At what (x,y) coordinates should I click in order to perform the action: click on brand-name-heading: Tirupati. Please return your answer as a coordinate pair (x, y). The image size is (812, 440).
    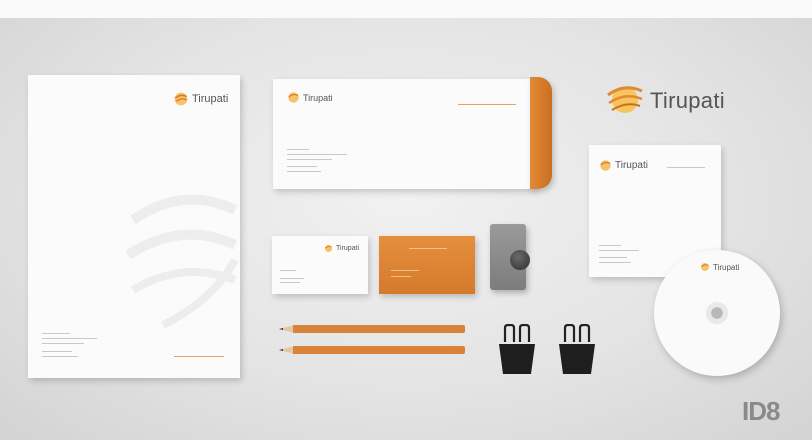
    Looking at the image, I should click on (687, 100).